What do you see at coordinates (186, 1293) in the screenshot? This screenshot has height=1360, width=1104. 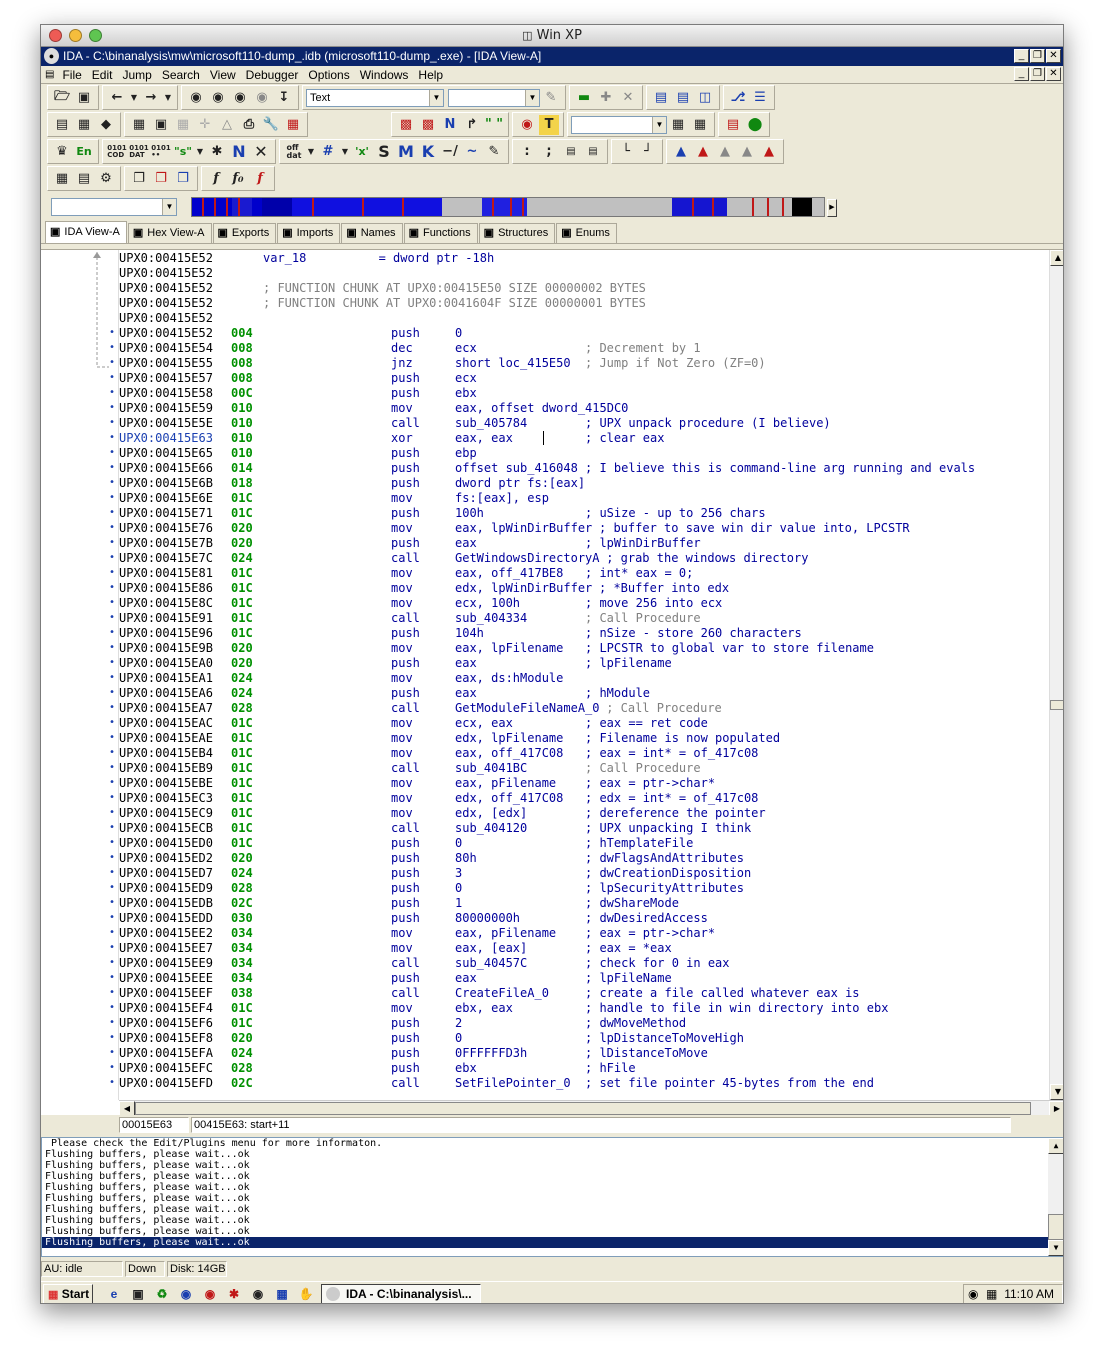 I see `outlook-icon: ◉` at bounding box center [186, 1293].